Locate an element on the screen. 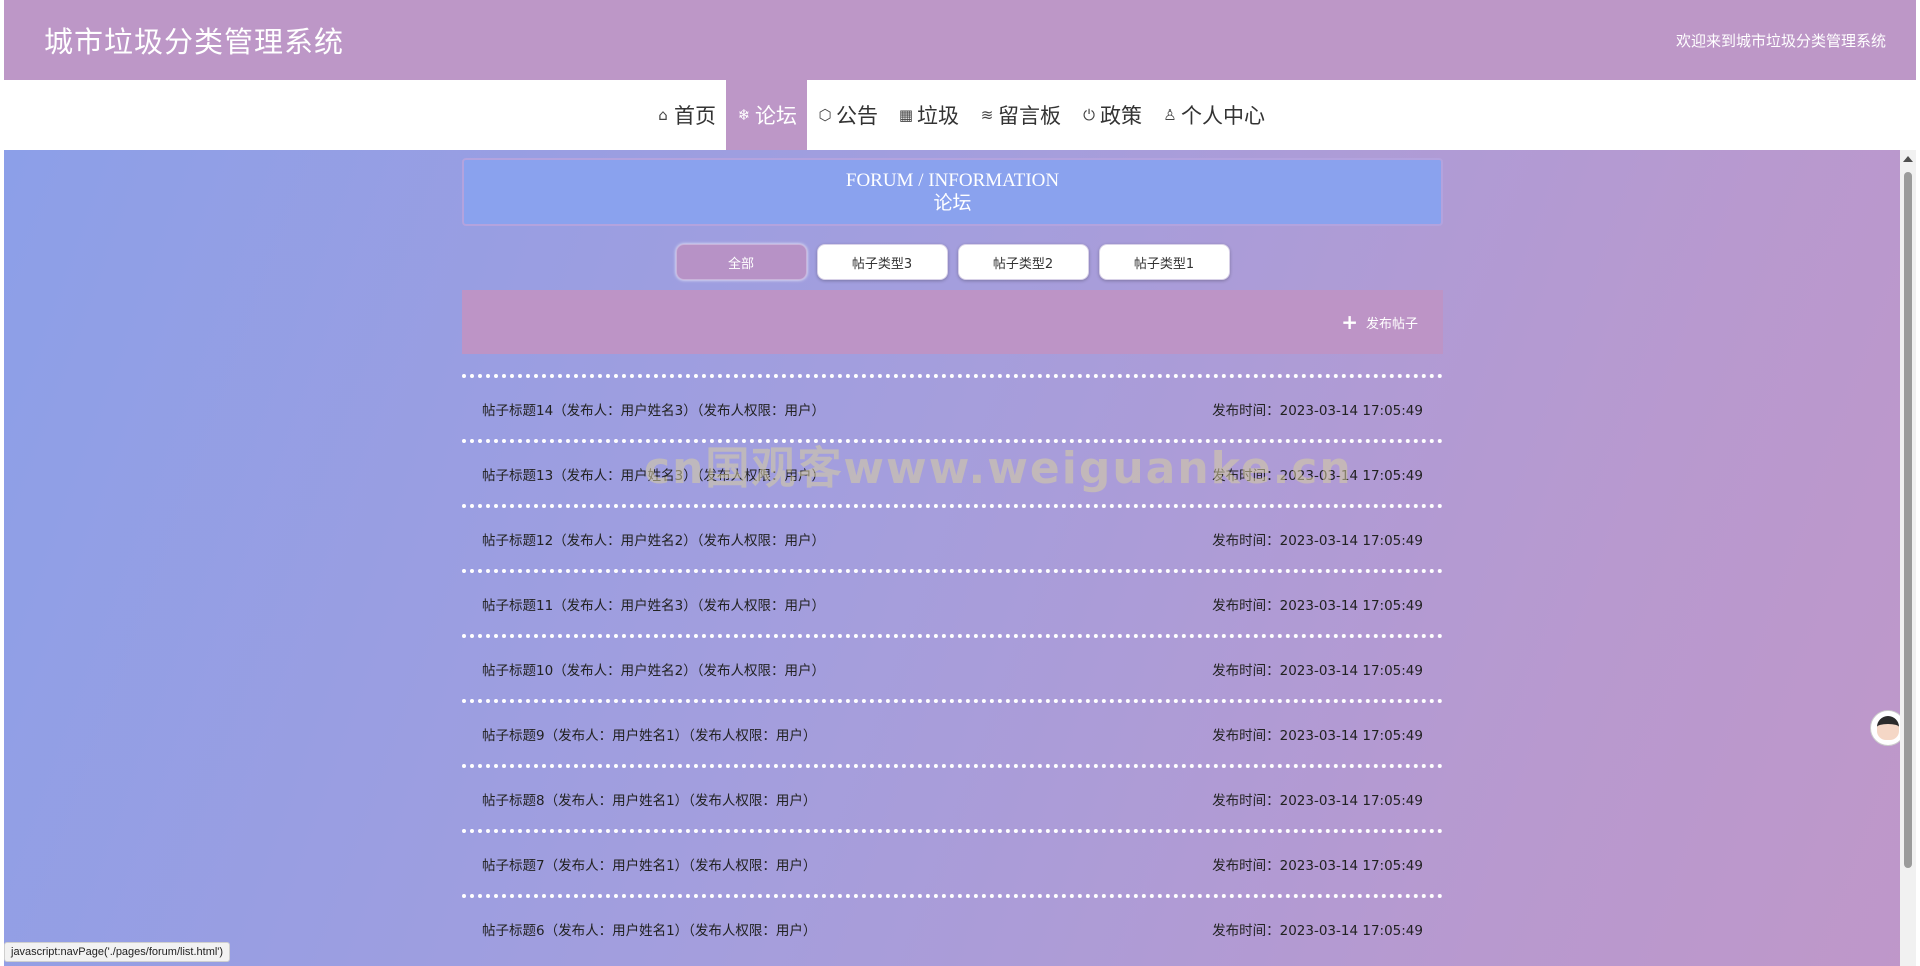  scrollbar is located at coordinates (1908, 558).